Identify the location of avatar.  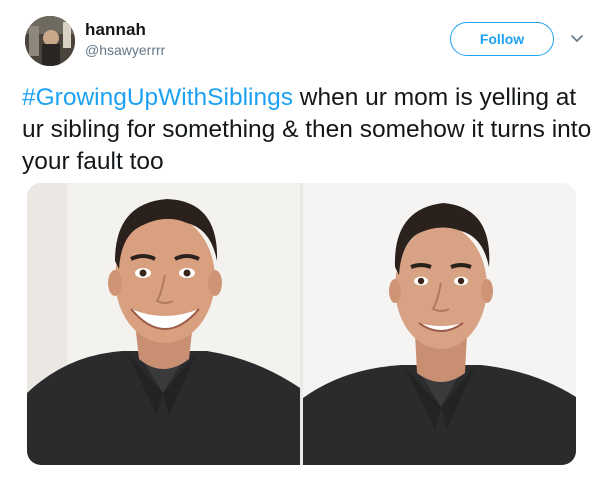
(50, 41).